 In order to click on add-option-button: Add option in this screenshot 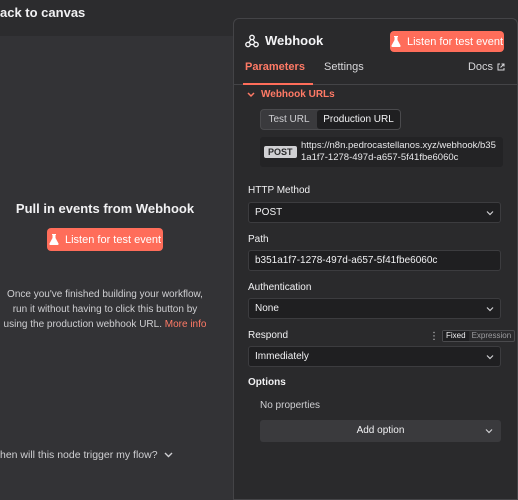, I will do `click(380, 431)`.